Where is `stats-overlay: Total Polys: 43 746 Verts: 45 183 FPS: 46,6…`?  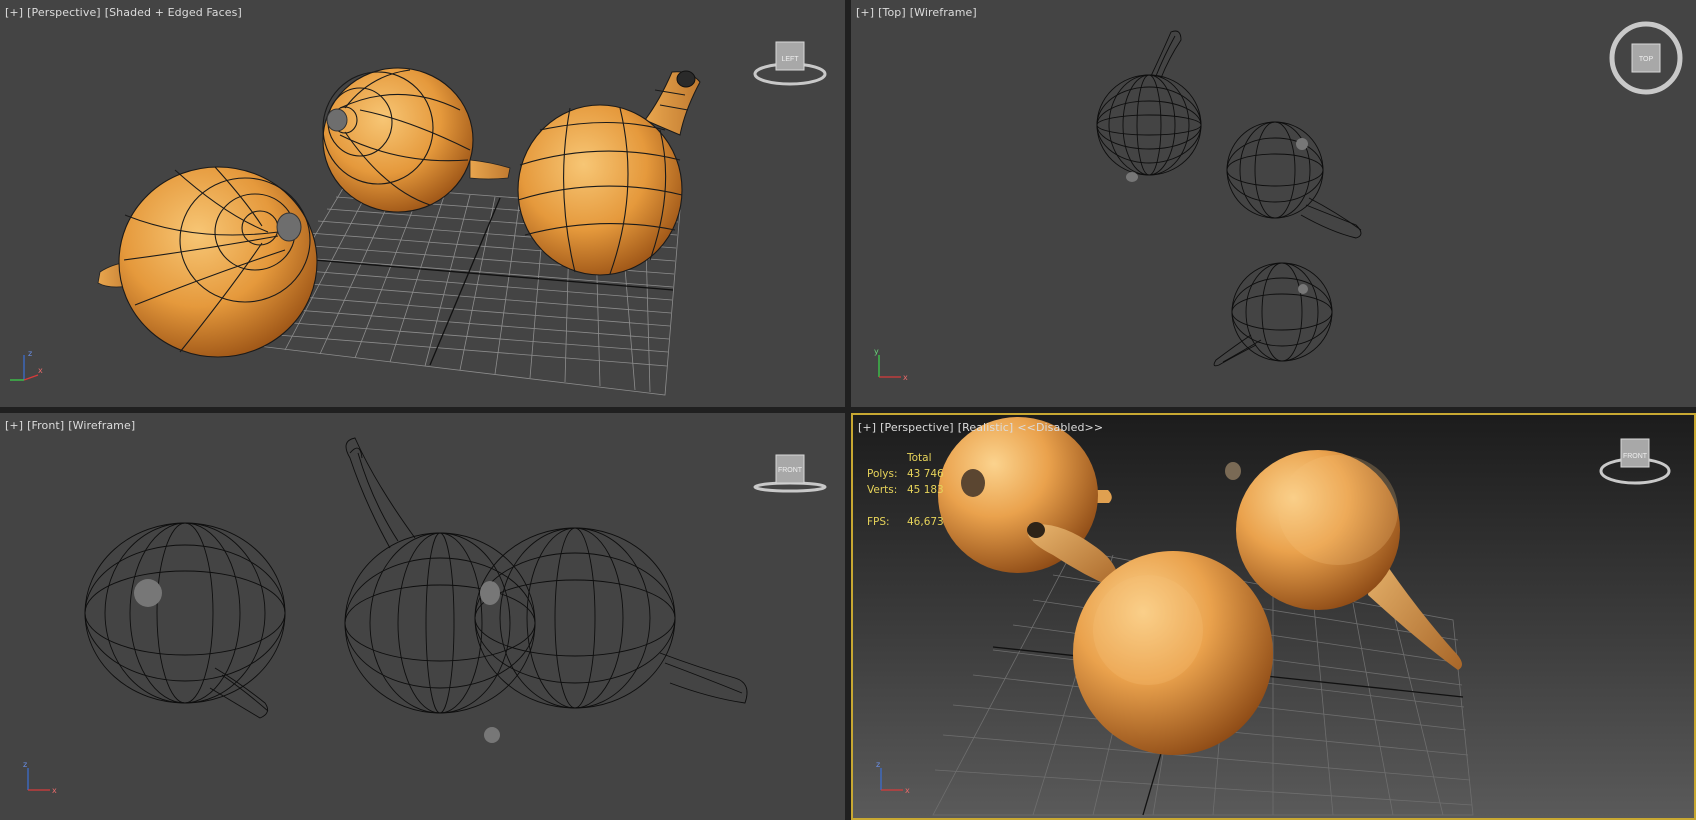
stats-overlay: Total Polys: 43 746 Verts: 45 183 FPS: 46,6… is located at coordinates (922, 490).